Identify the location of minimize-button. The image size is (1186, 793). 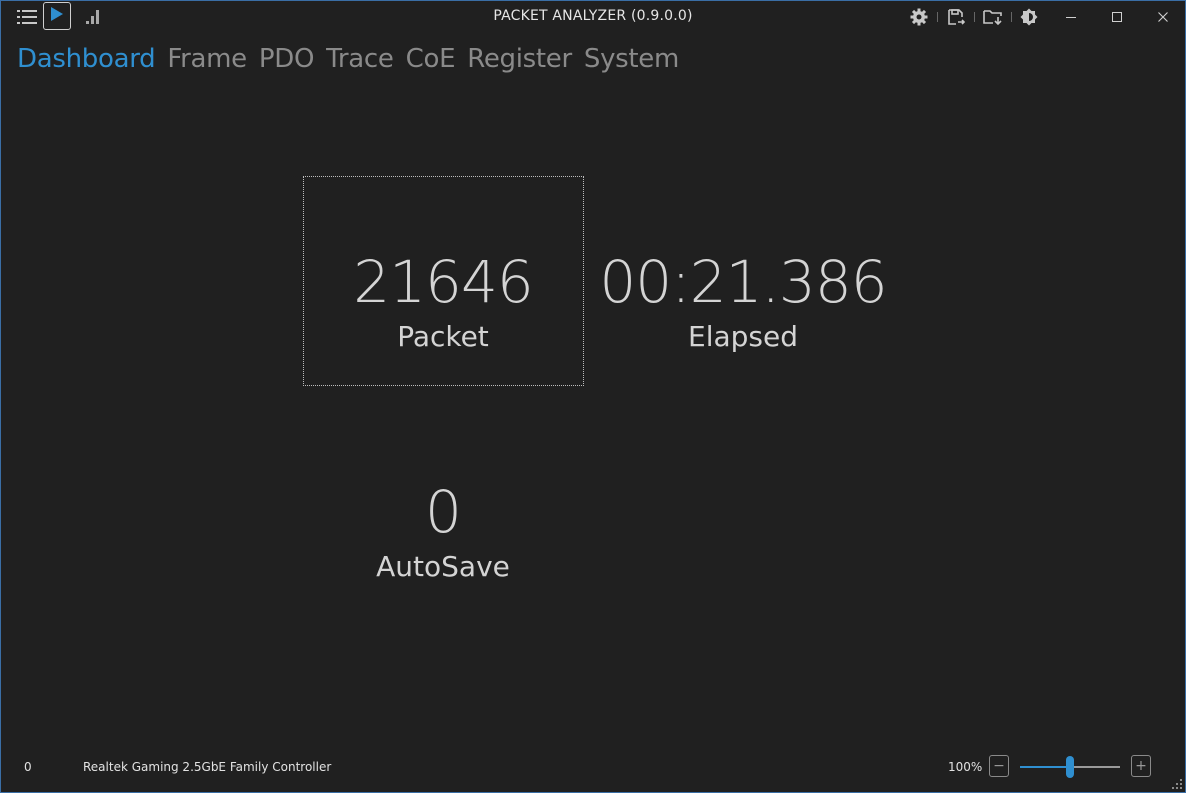
(1071, 17).